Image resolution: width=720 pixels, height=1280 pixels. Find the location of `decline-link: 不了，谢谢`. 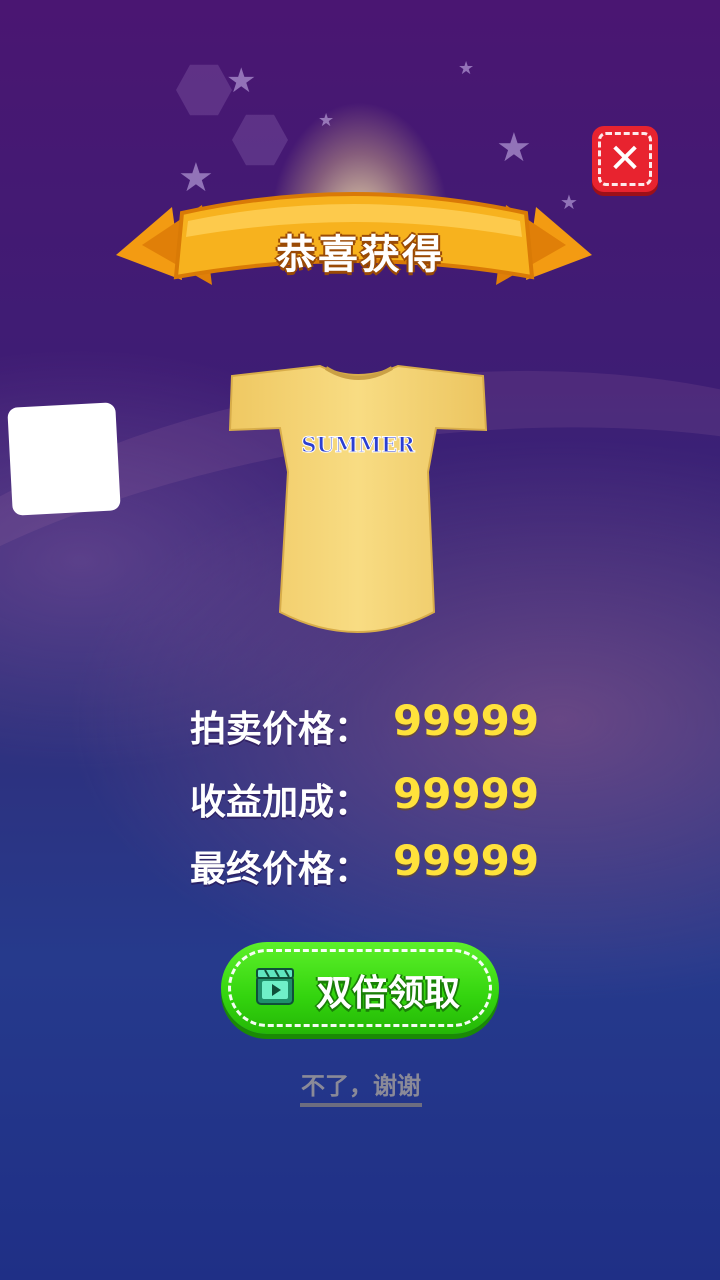

decline-link: 不了，谢谢 is located at coordinates (361, 1086).